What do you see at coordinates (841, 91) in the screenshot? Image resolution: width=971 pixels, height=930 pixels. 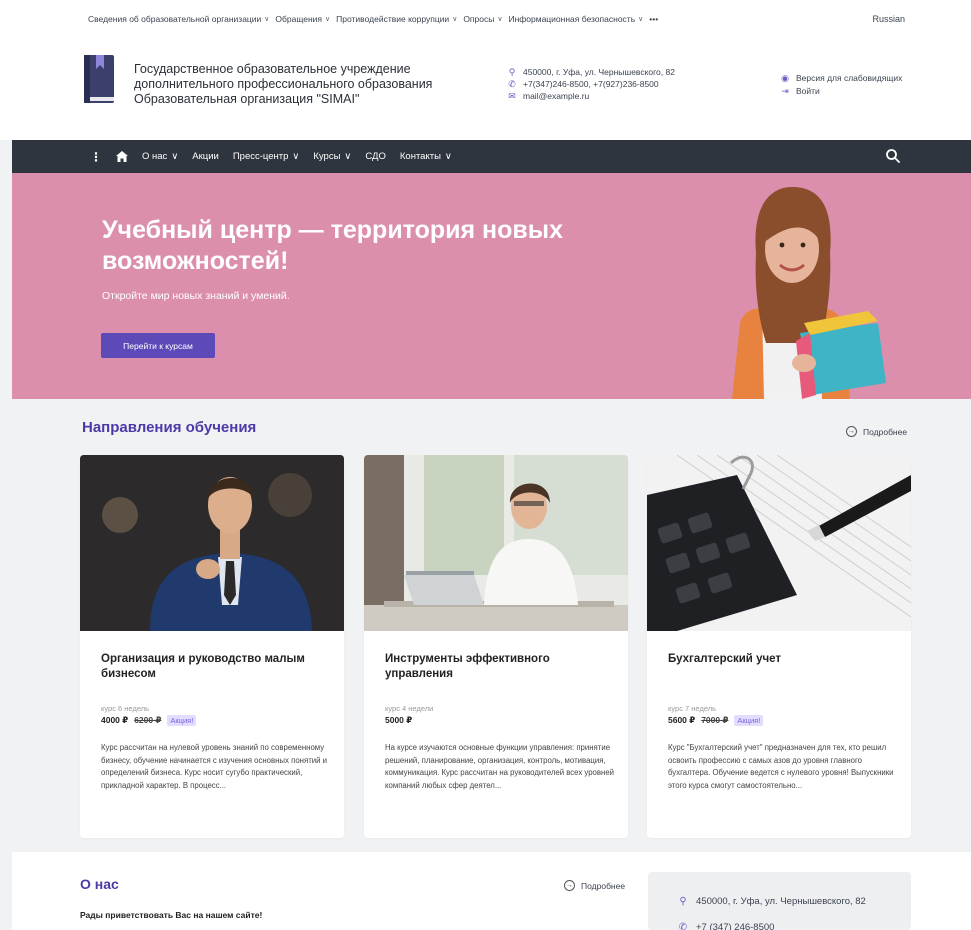 I see `login-link: ⇥ Войти` at bounding box center [841, 91].